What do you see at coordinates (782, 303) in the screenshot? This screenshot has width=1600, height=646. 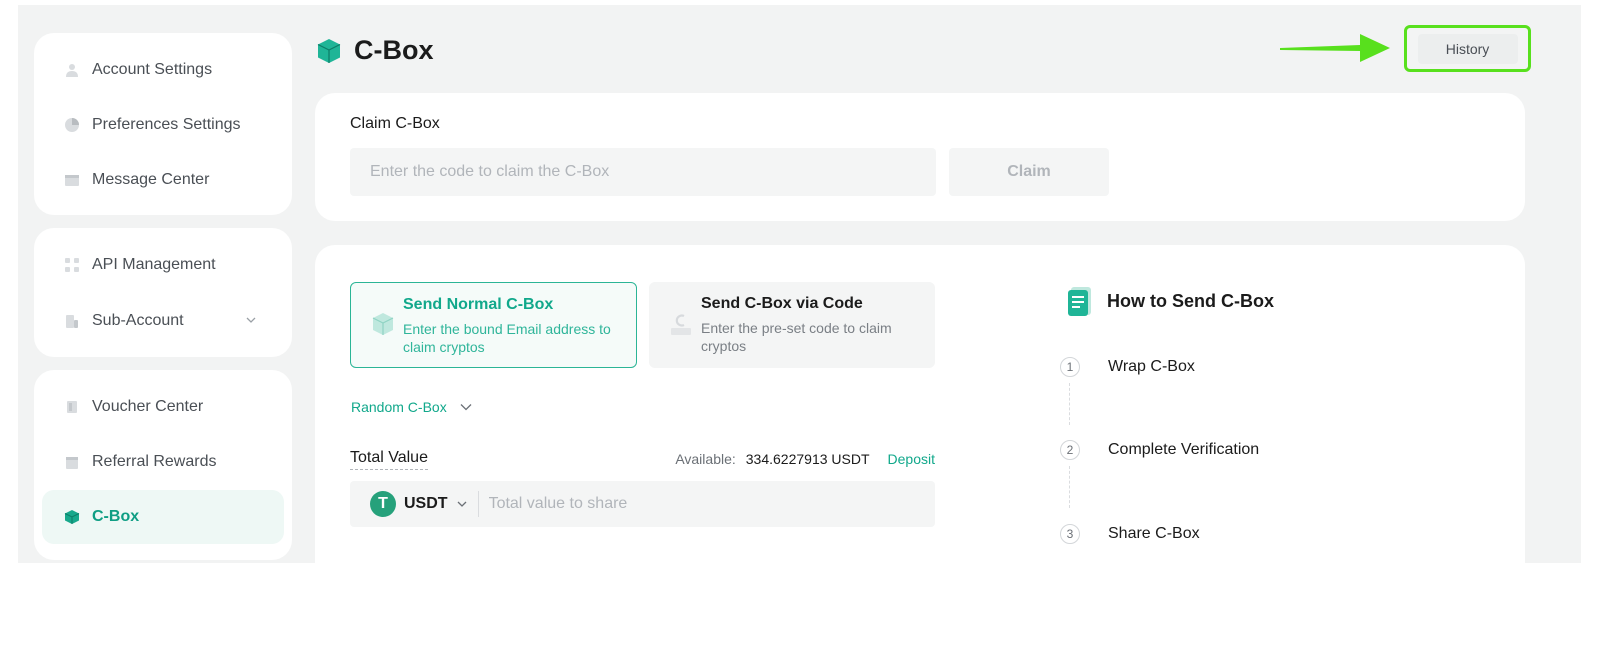 I see `option-title: Send C-Box via Code` at bounding box center [782, 303].